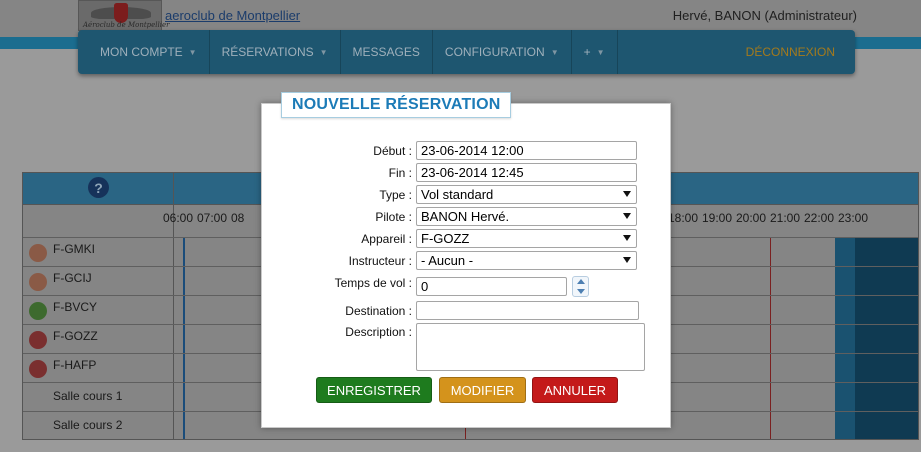  Describe the element at coordinates (526, 260) in the screenshot. I see `instructeur-select: - Aucun -` at that location.